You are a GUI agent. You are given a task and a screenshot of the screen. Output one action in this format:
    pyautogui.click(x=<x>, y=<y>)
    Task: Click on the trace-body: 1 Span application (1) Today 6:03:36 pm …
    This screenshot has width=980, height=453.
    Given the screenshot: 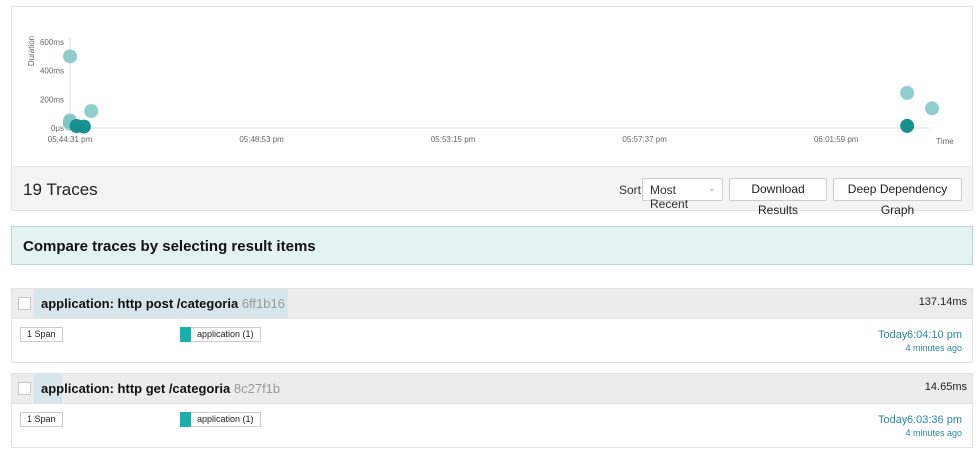 What is the action you would take?
    pyautogui.click(x=492, y=425)
    